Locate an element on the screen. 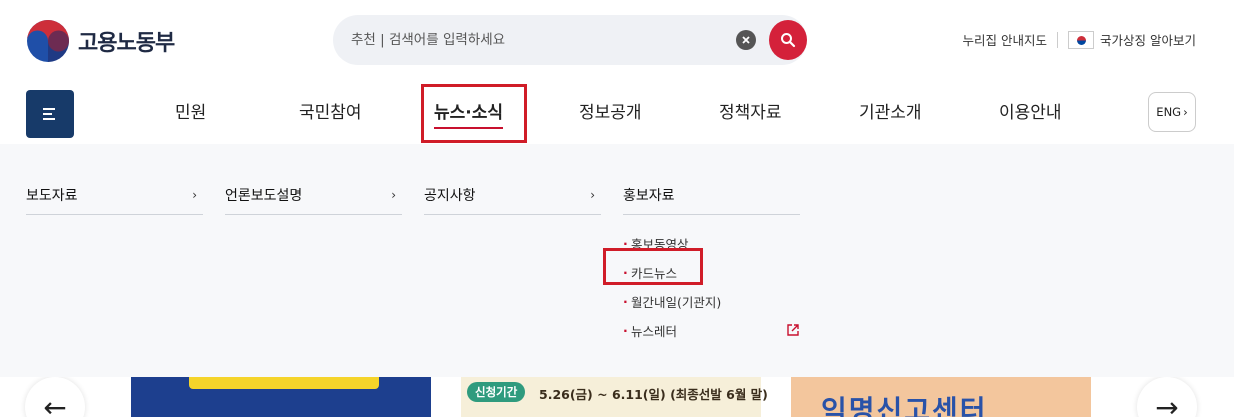 The width and height of the screenshot is (1234, 417). national-symbol-link: 국가상징 알아보기 is located at coordinates (1148, 39).